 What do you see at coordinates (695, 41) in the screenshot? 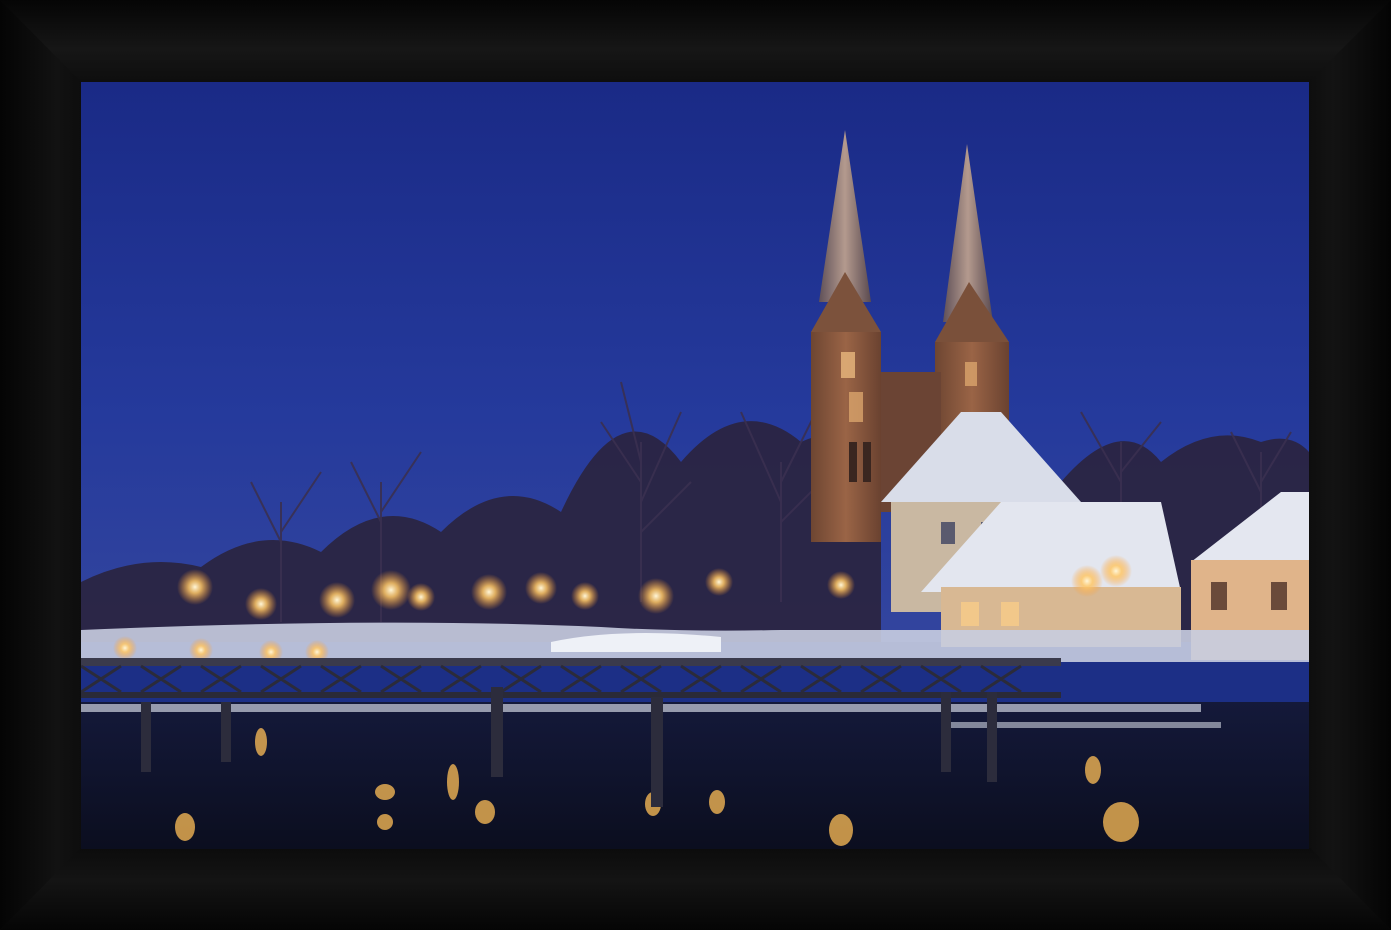
I see `frame-top-bevel` at bounding box center [695, 41].